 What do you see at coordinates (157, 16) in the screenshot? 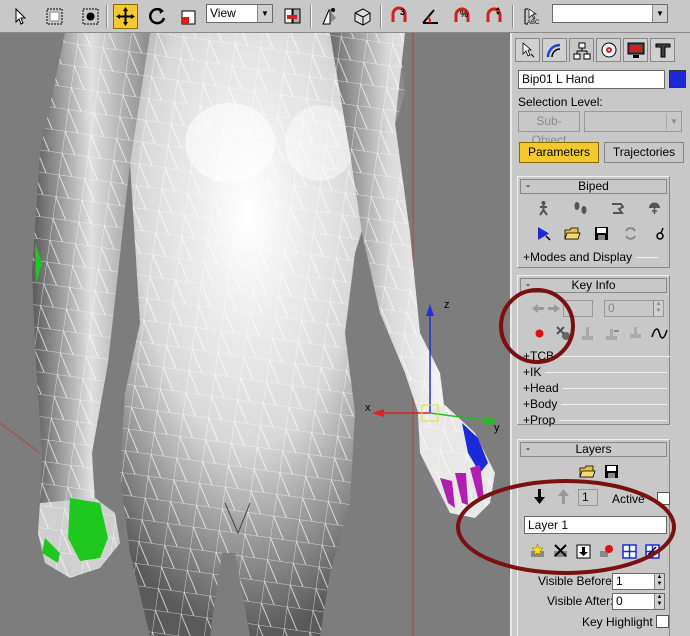
I see `rotate-icon` at bounding box center [157, 16].